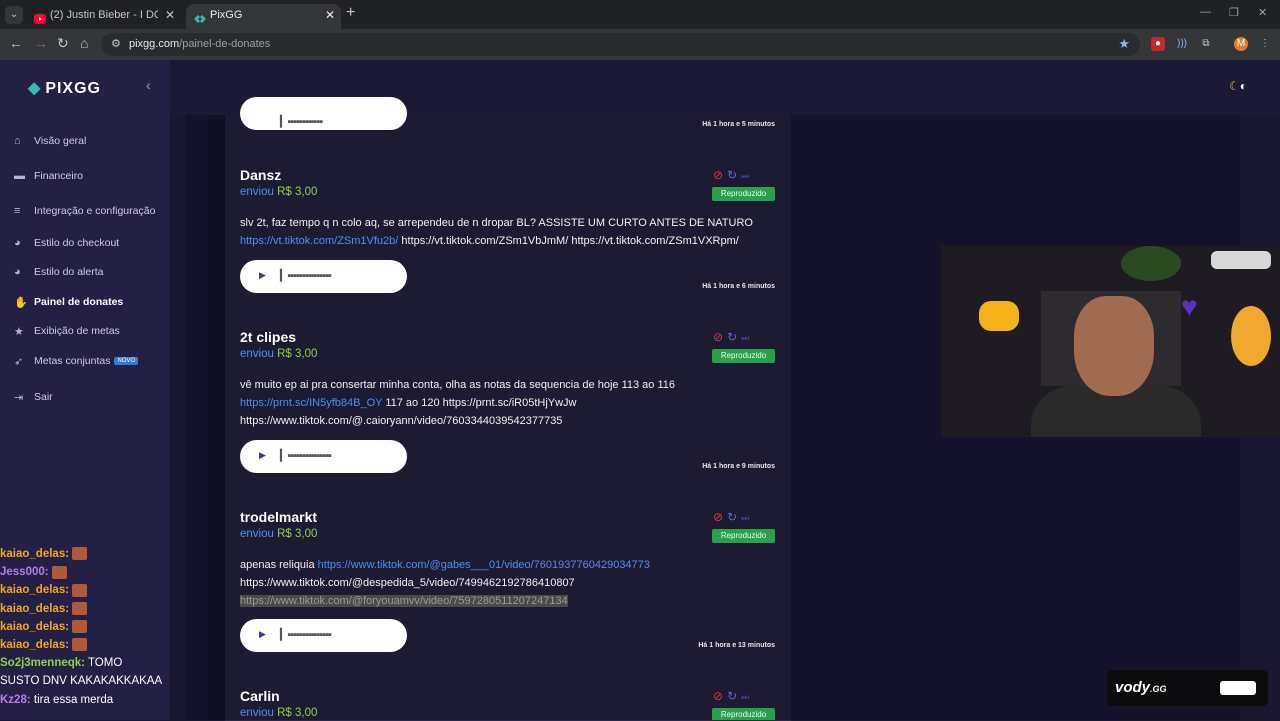  I want to click on donor-name: 2t clipes, so click(268, 337).